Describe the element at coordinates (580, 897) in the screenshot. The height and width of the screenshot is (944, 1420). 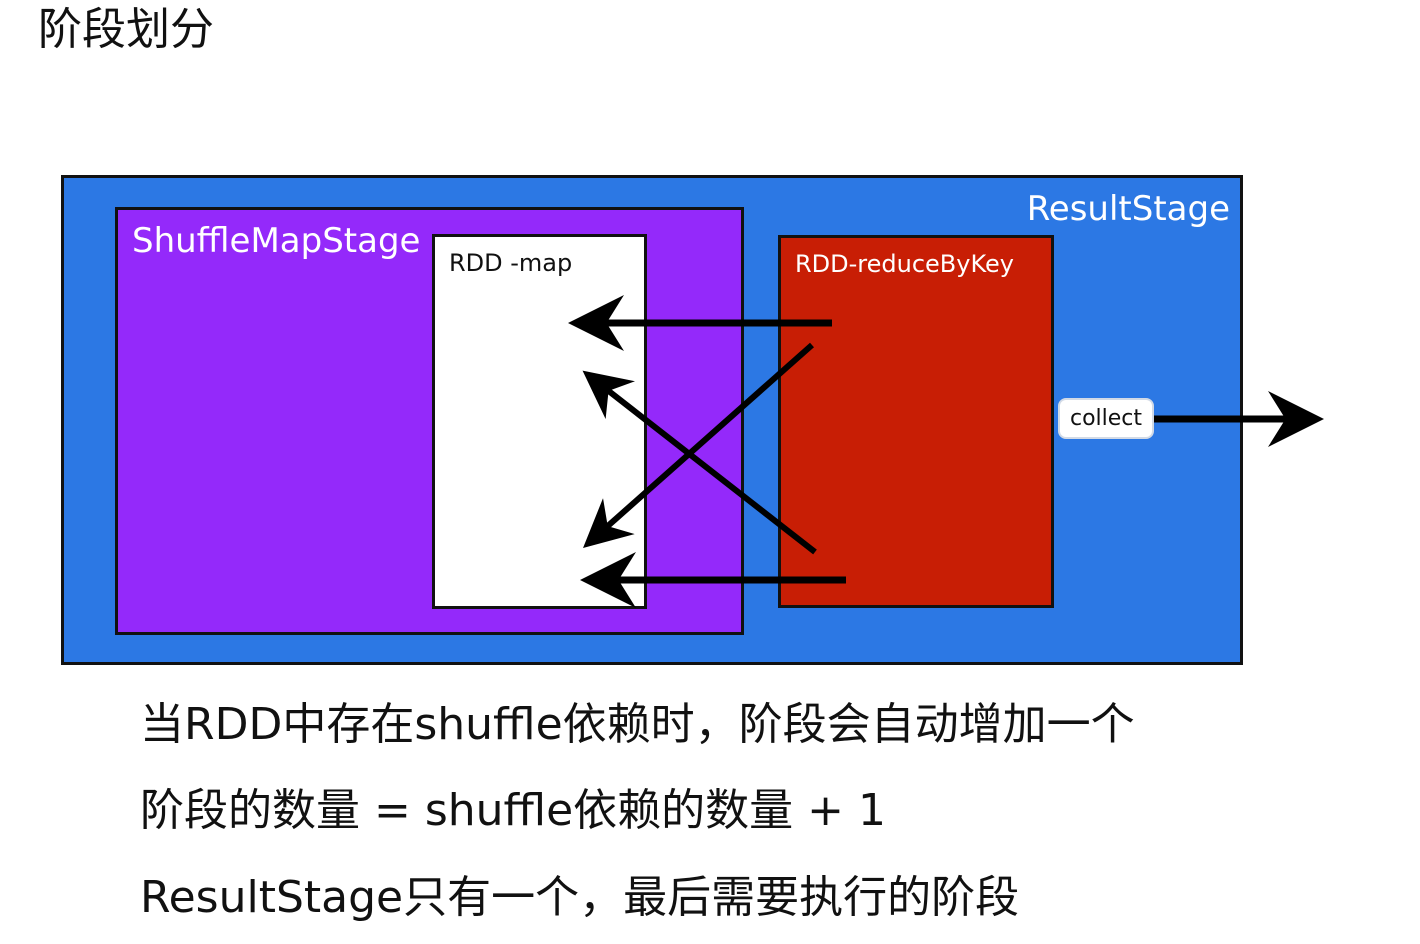
I see `note-line-3: ResultStage只有一个，最后需要执行的阶段` at that location.